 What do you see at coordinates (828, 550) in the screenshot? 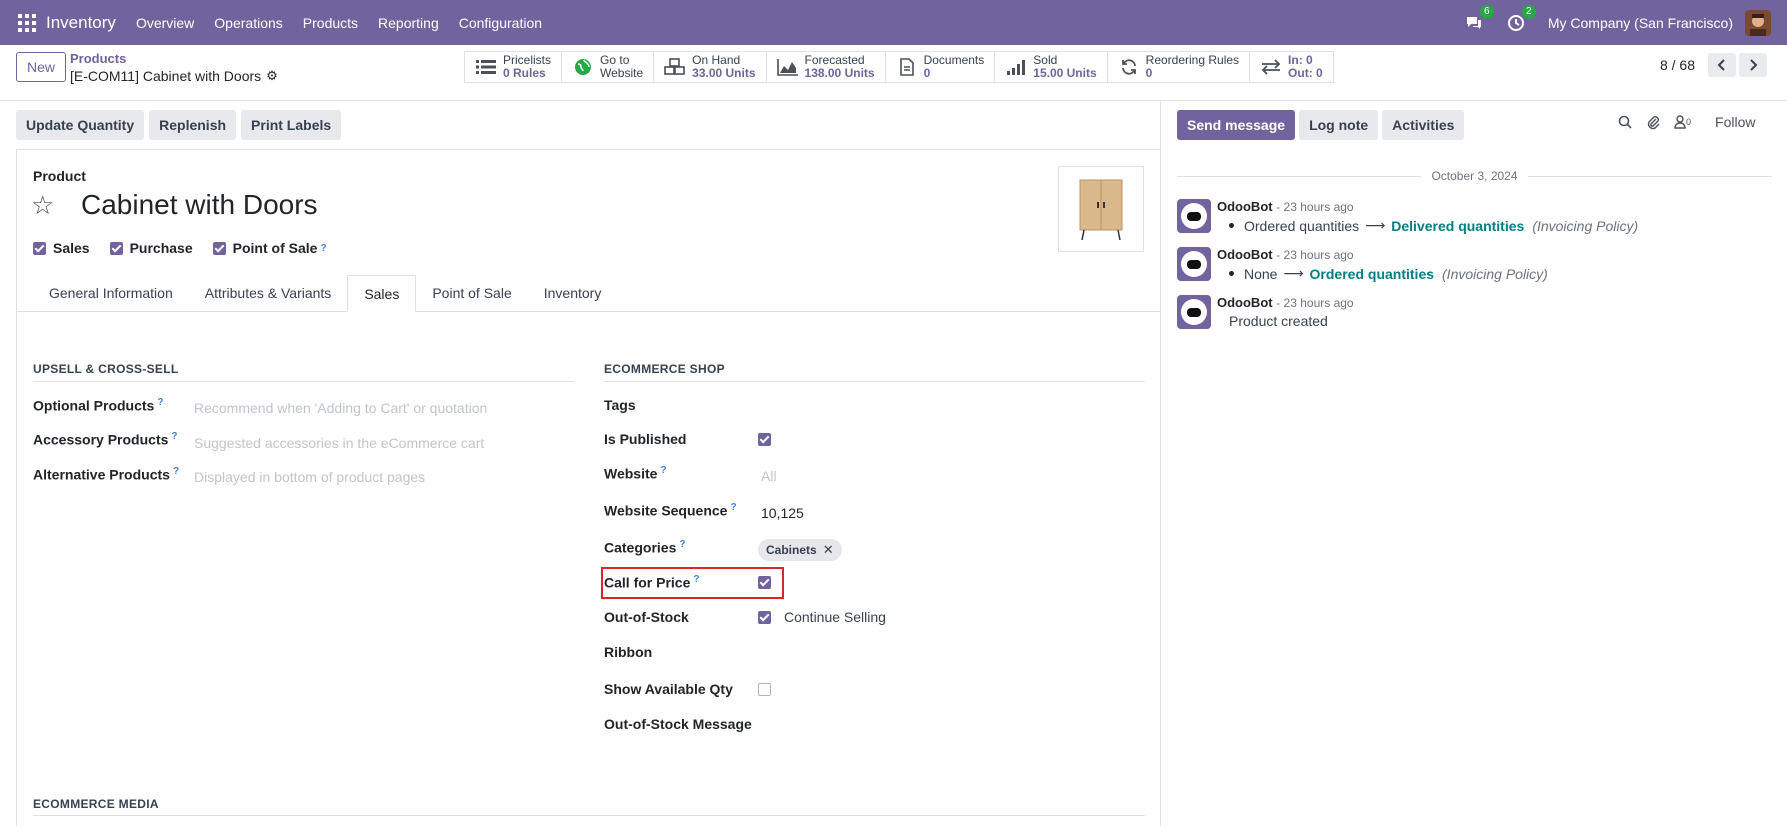
I see `remove-tag-icon: ✕` at bounding box center [828, 550].